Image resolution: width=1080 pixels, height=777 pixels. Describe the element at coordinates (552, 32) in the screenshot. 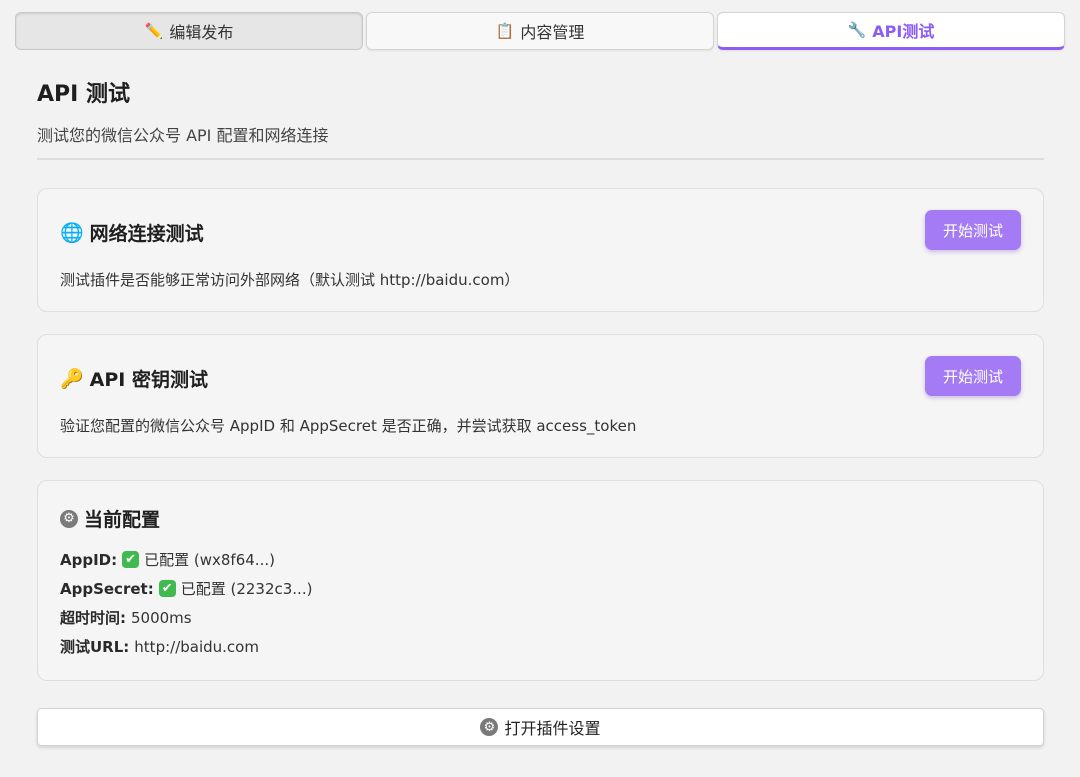

I see `tab-label: 内容管理` at that location.